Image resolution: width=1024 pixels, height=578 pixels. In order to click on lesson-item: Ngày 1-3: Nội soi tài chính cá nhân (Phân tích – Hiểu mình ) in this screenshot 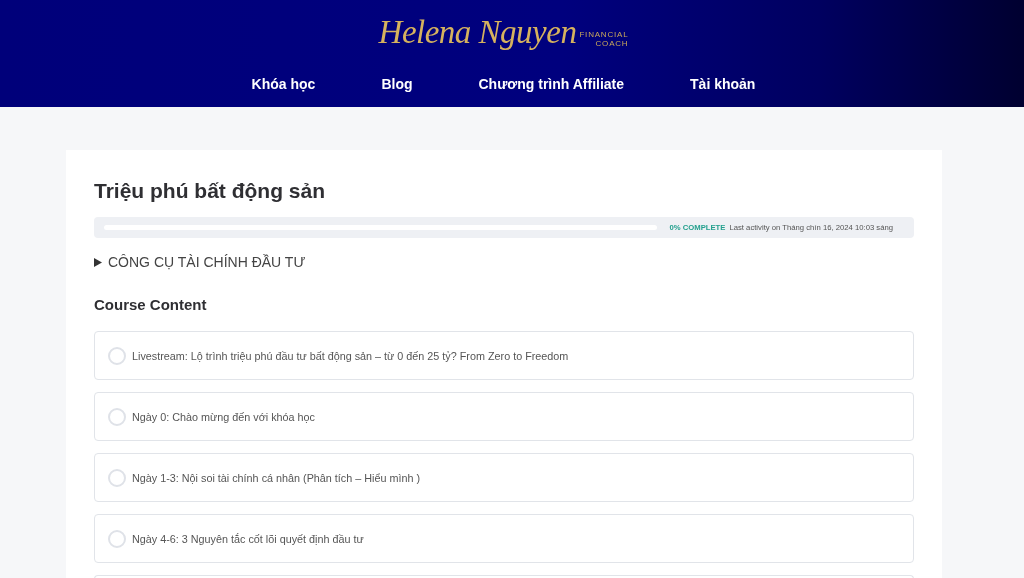, I will do `click(504, 477)`.